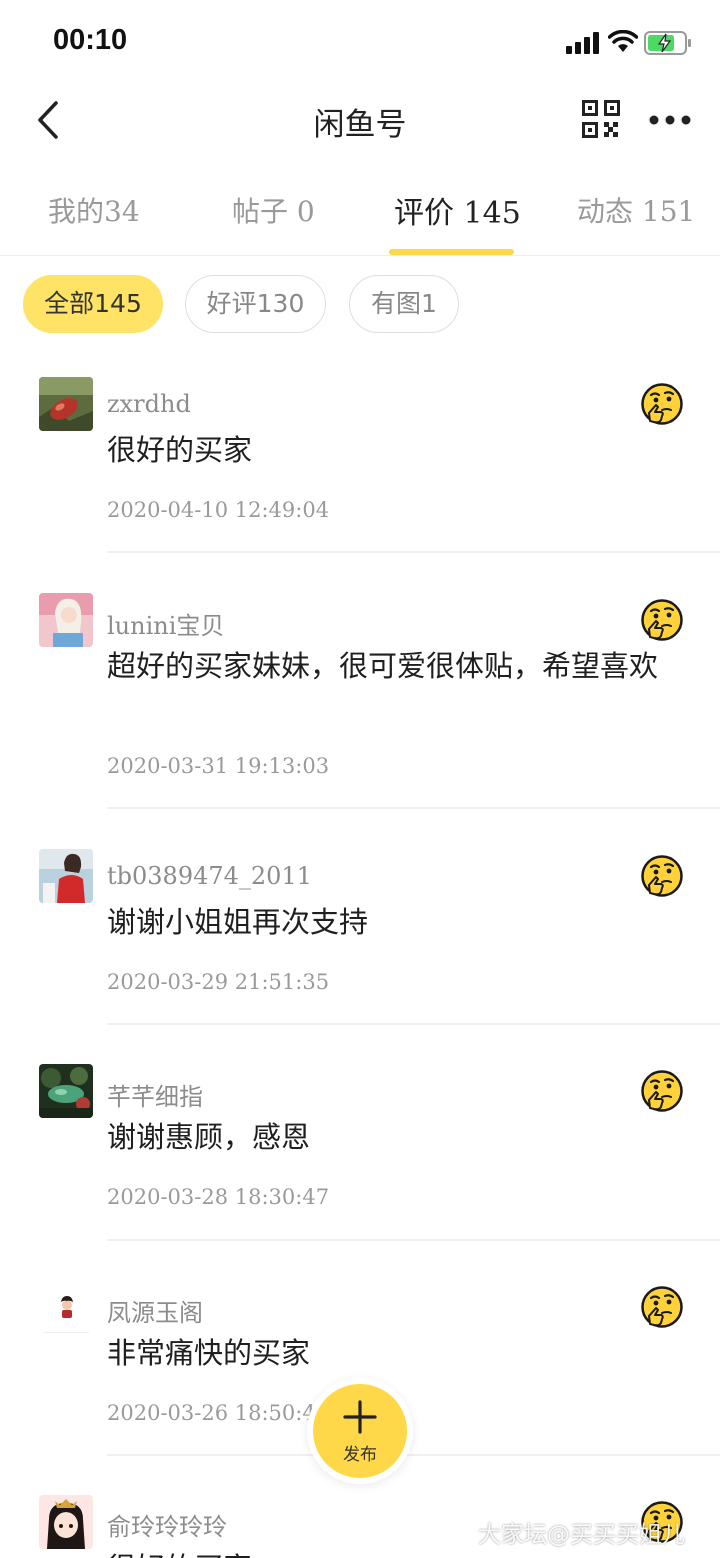  Describe the element at coordinates (451, 252) in the screenshot. I see `active-tab-indicator` at that location.